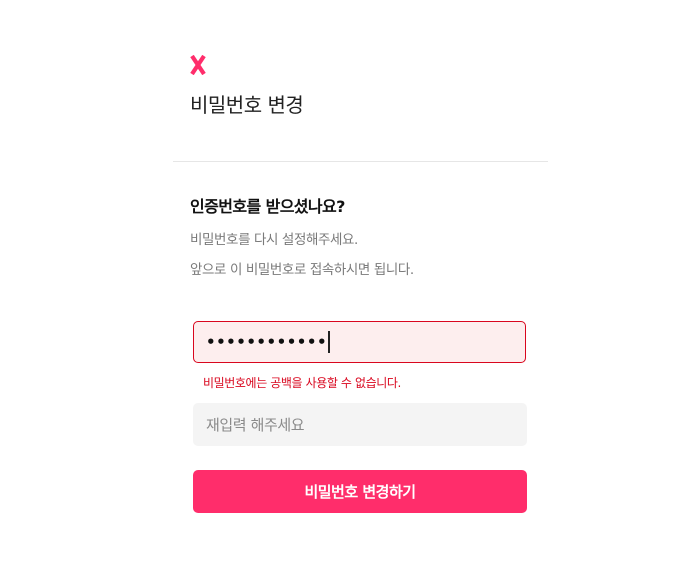 The height and width of the screenshot is (577, 686). I want to click on x-logo-icon, so click(198, 65).